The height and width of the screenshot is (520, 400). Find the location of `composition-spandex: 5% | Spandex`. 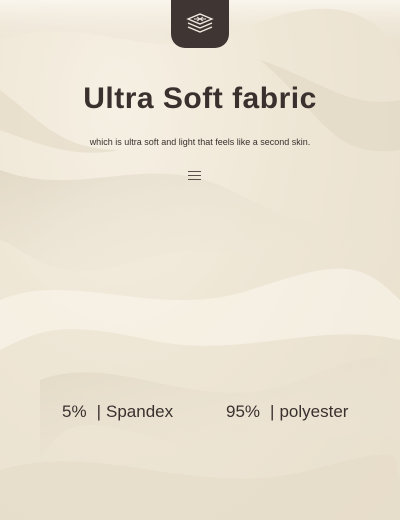

composition-spandex: 5% | Spandex is located at coordinates (117, 412).